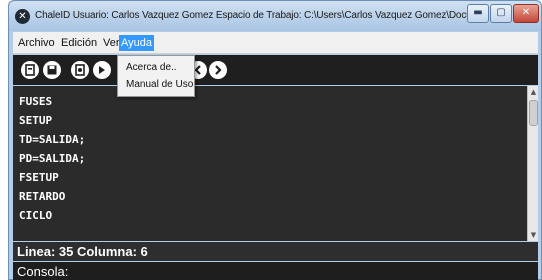 This screenshot has height=280, width=542. I want to click on menu-item-acerca-de: Acerca de.., so click(151, 67).